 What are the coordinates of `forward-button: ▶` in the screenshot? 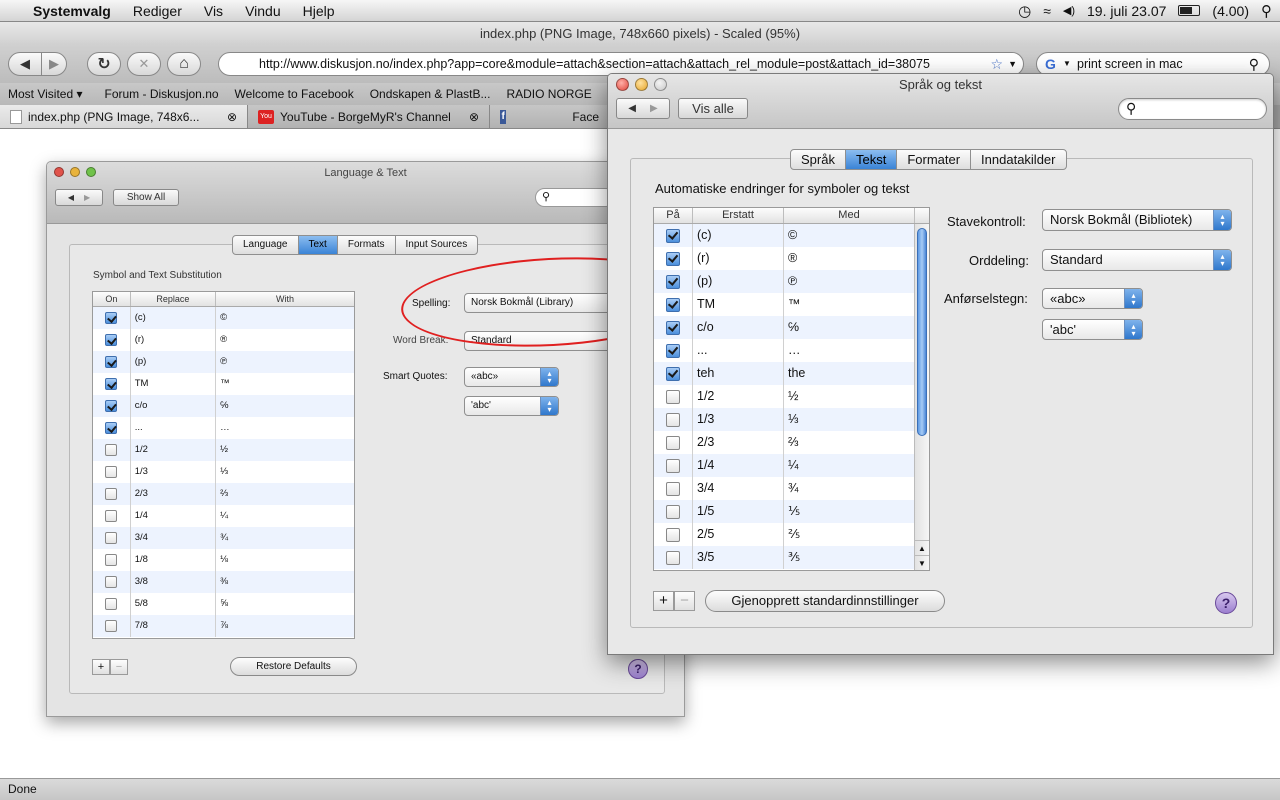 It's located at (54, 64).